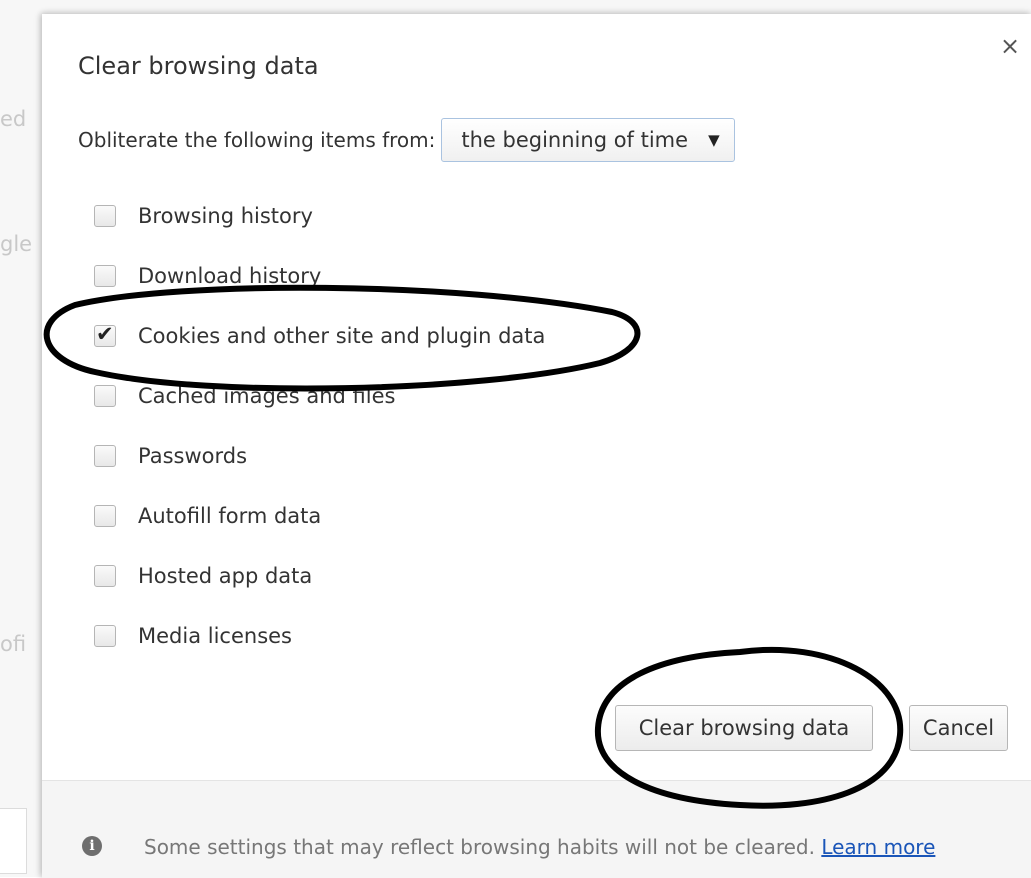  I want to click on checkbox-cookies: ✔ Cookies and other site and plugin data, so click(319, 336).